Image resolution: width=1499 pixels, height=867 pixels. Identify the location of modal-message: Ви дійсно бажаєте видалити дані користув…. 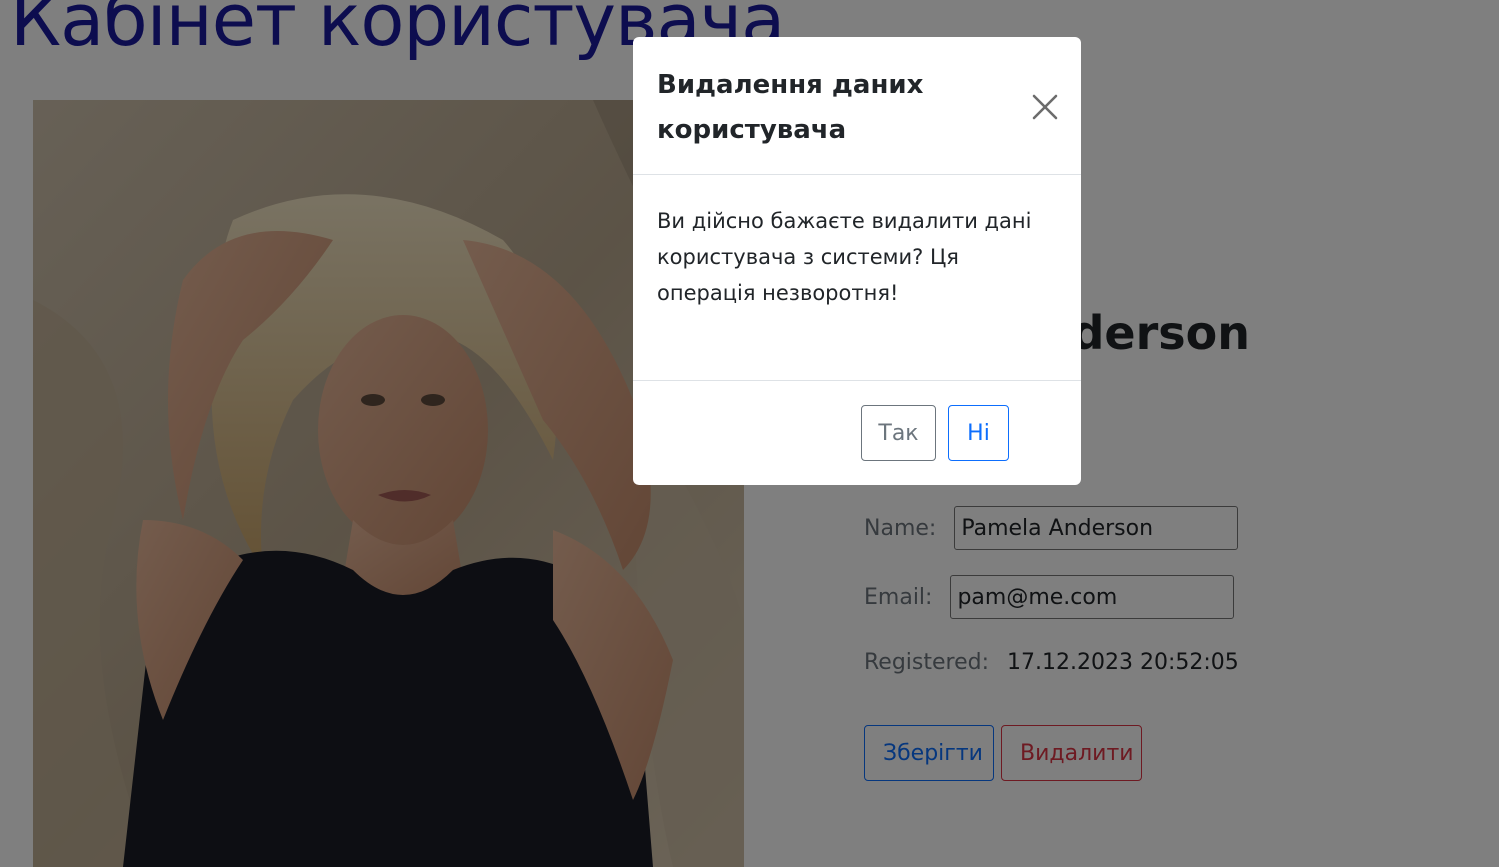
(844, 257).